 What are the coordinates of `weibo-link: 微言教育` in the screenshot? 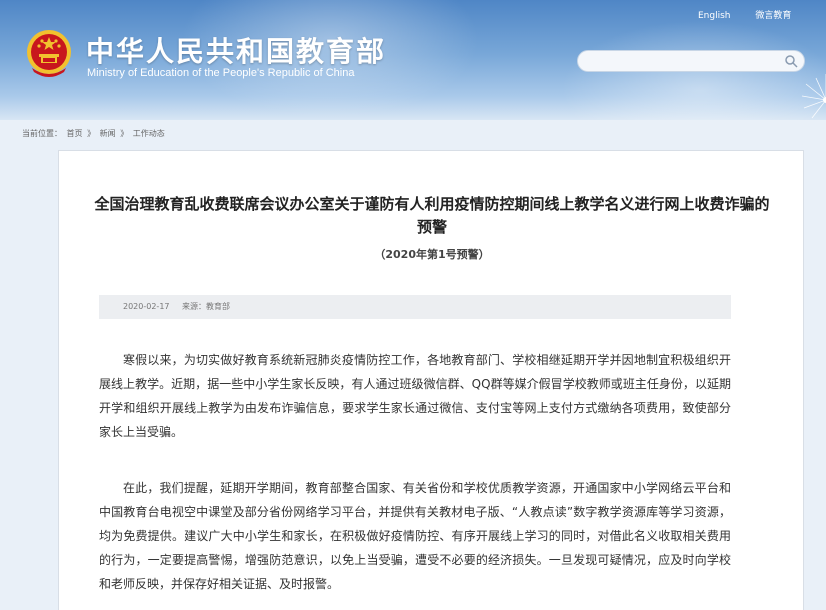 It's located at (773, 14).